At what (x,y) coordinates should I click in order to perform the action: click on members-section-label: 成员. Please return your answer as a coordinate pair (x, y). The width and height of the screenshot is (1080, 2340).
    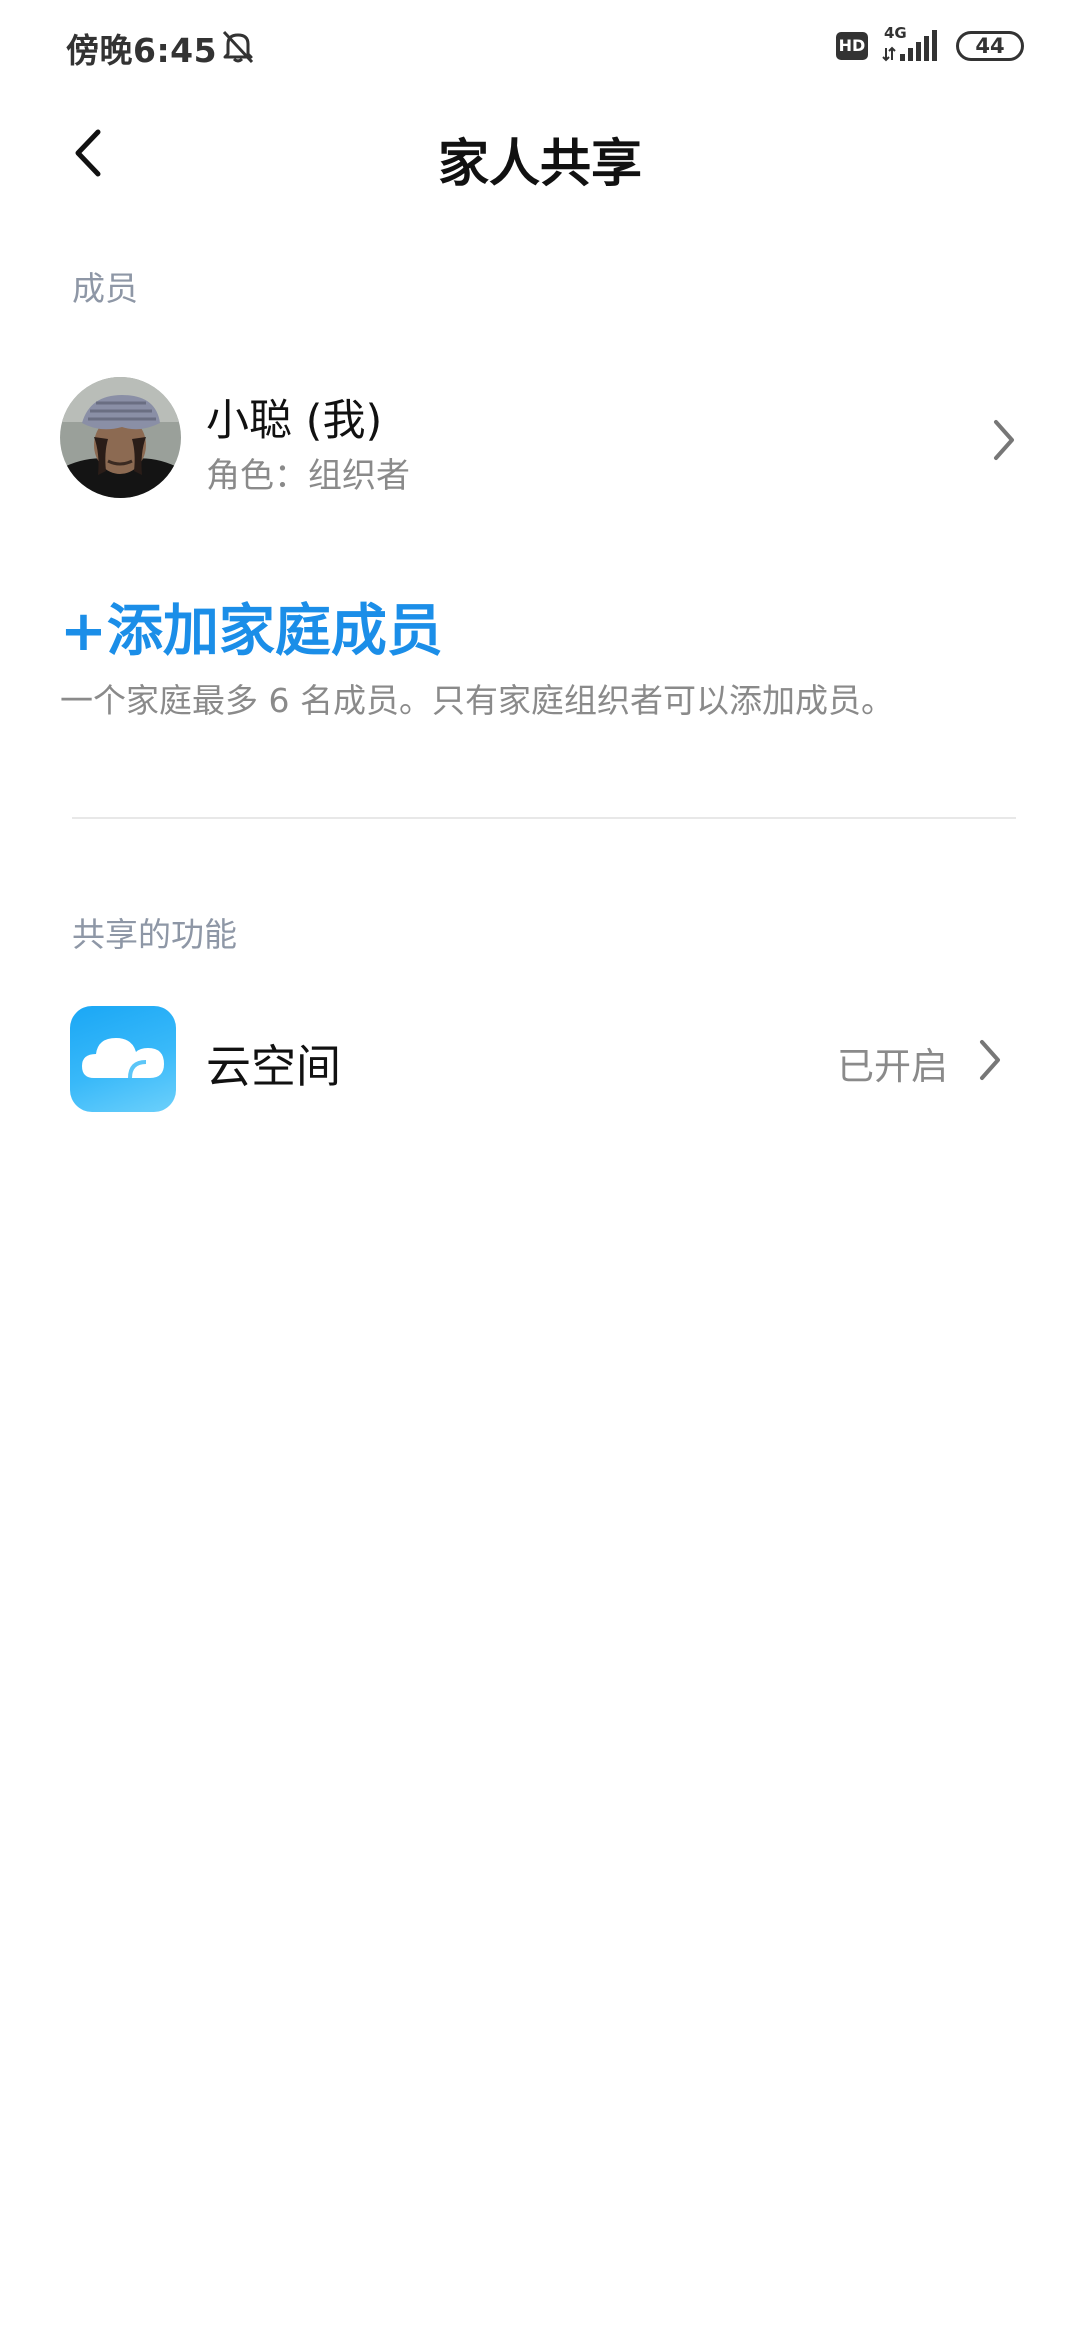
    Looking at the image, I should click on (105, 288).